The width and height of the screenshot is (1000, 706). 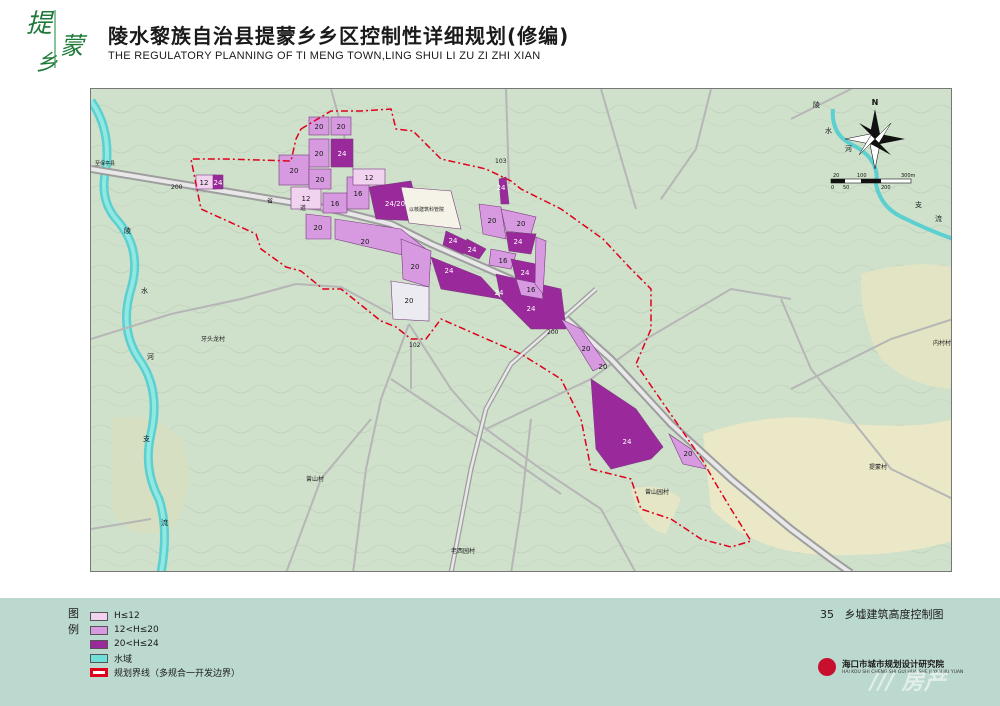 I want to click on road-label: 省, so click(x=270, y=201).